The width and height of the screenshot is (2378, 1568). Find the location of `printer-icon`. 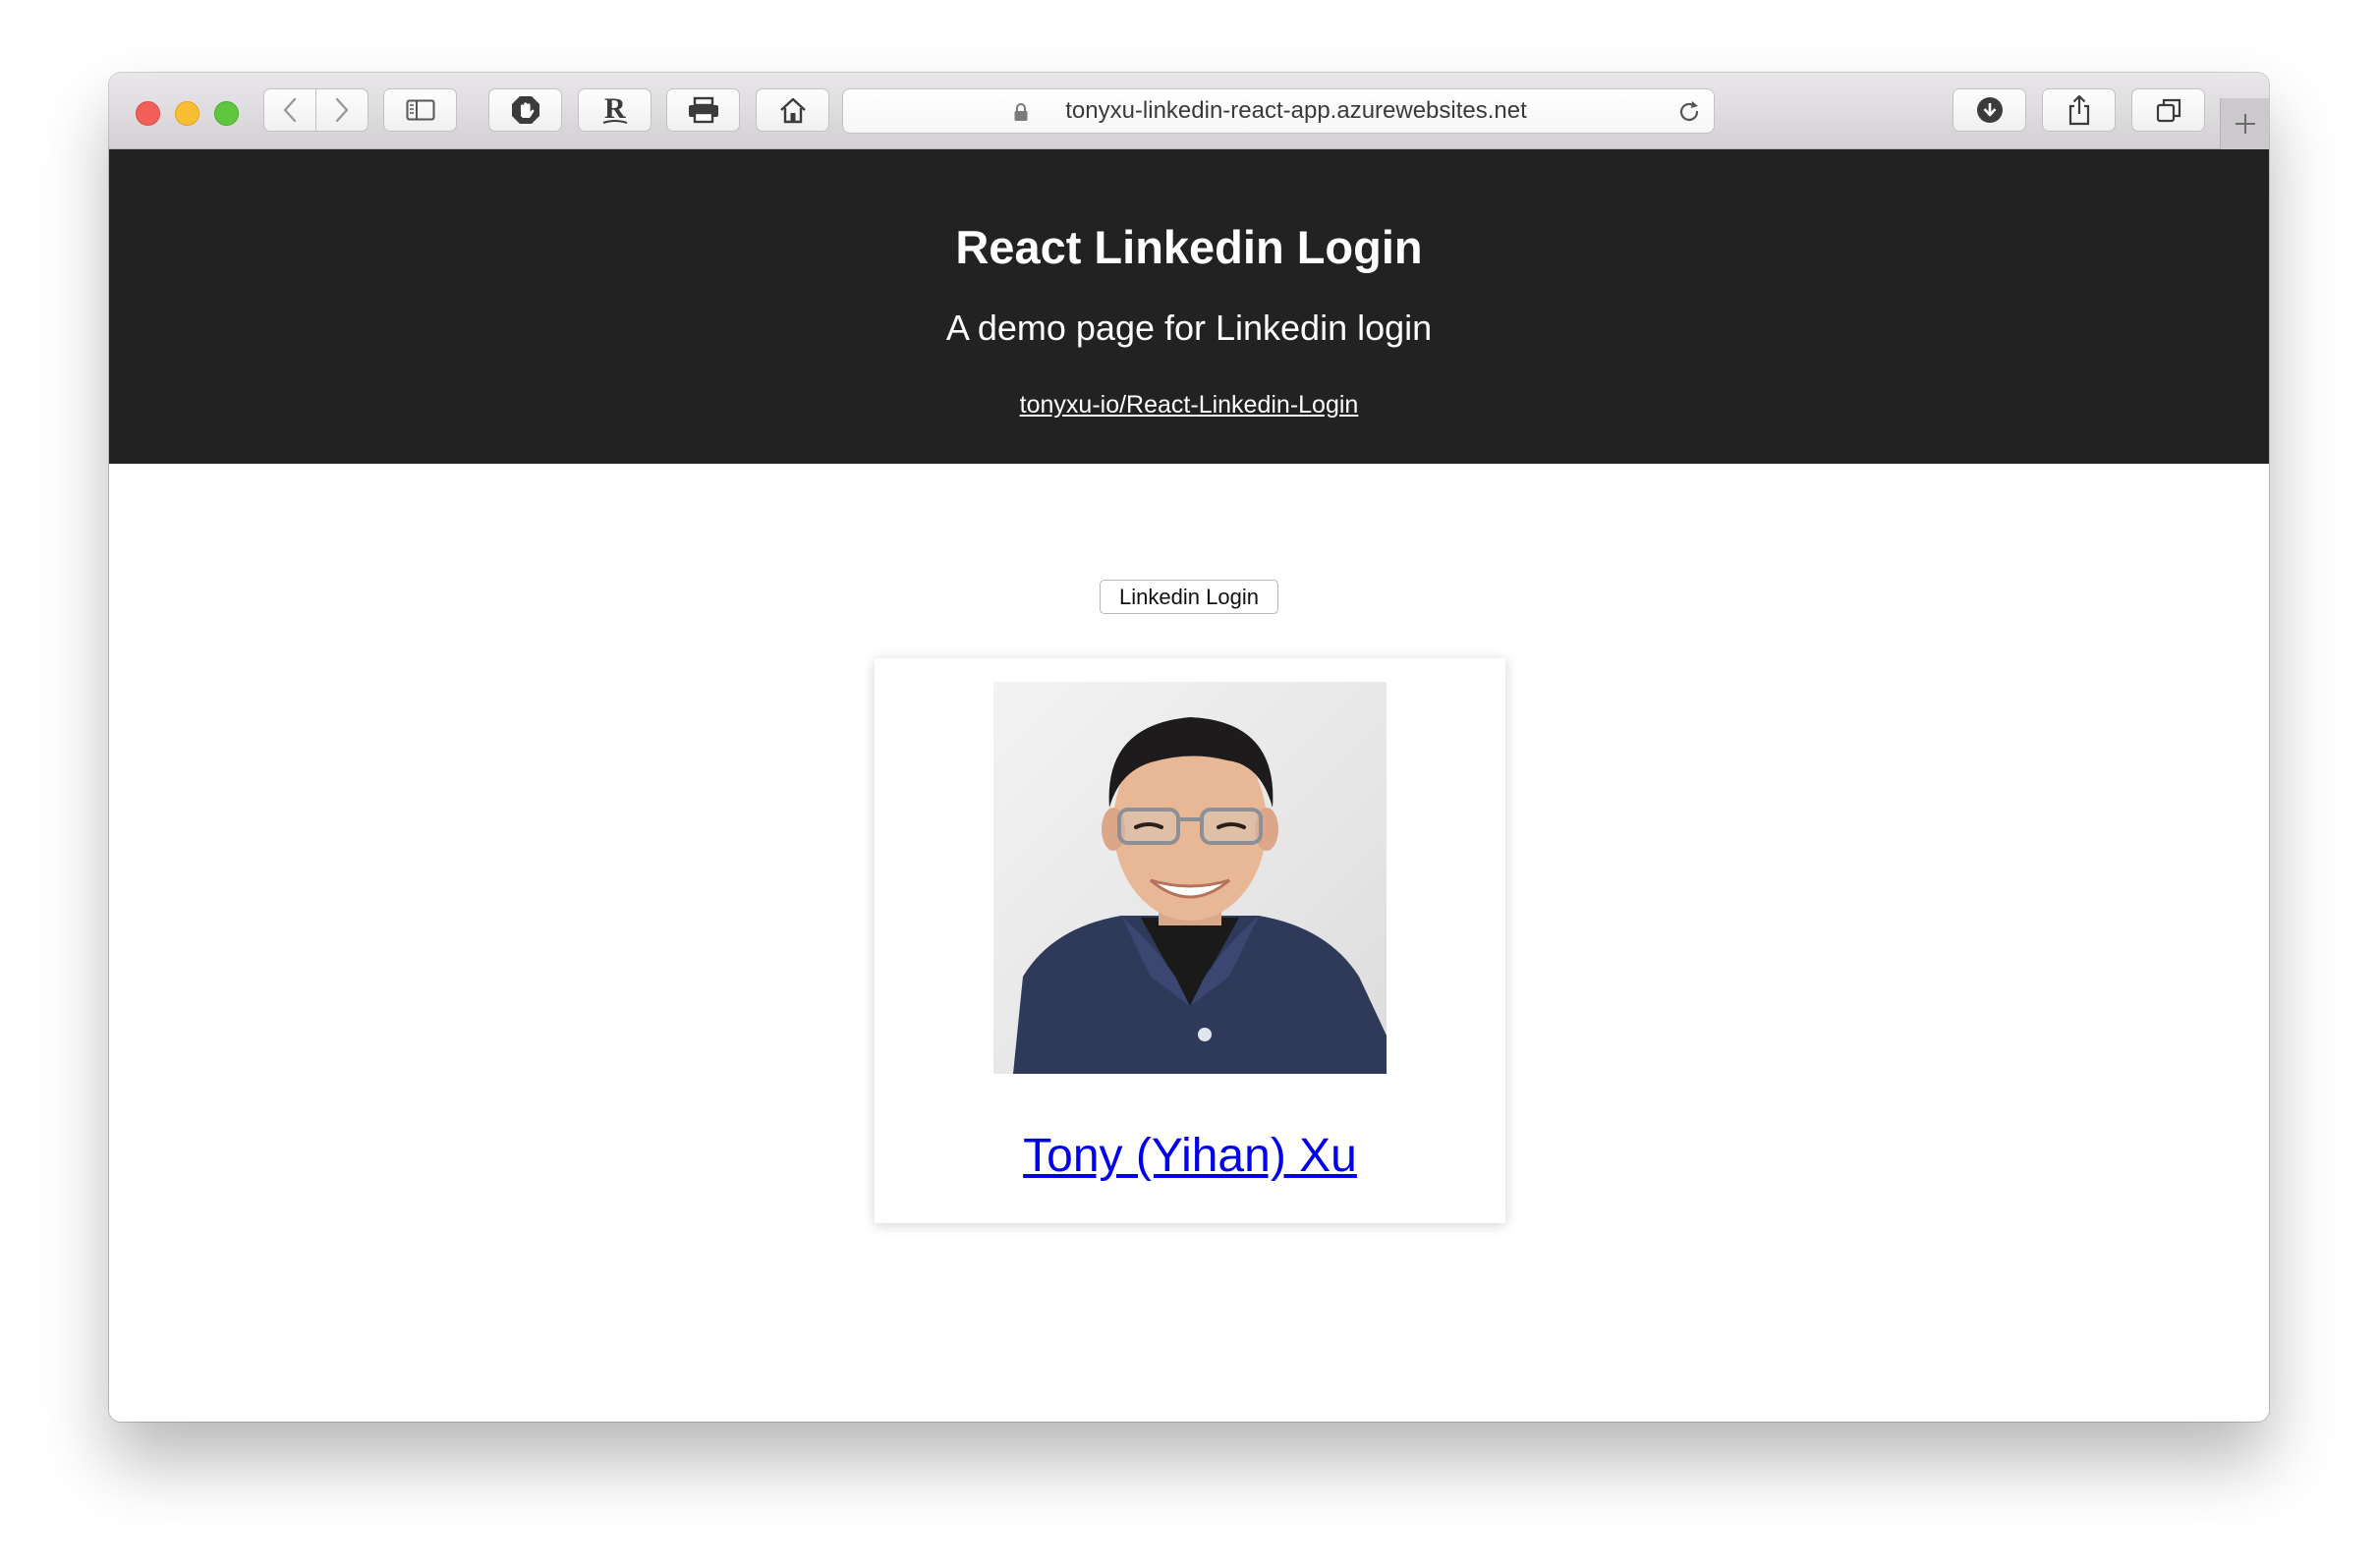

printer-icon is located at coordinates (703, 110).